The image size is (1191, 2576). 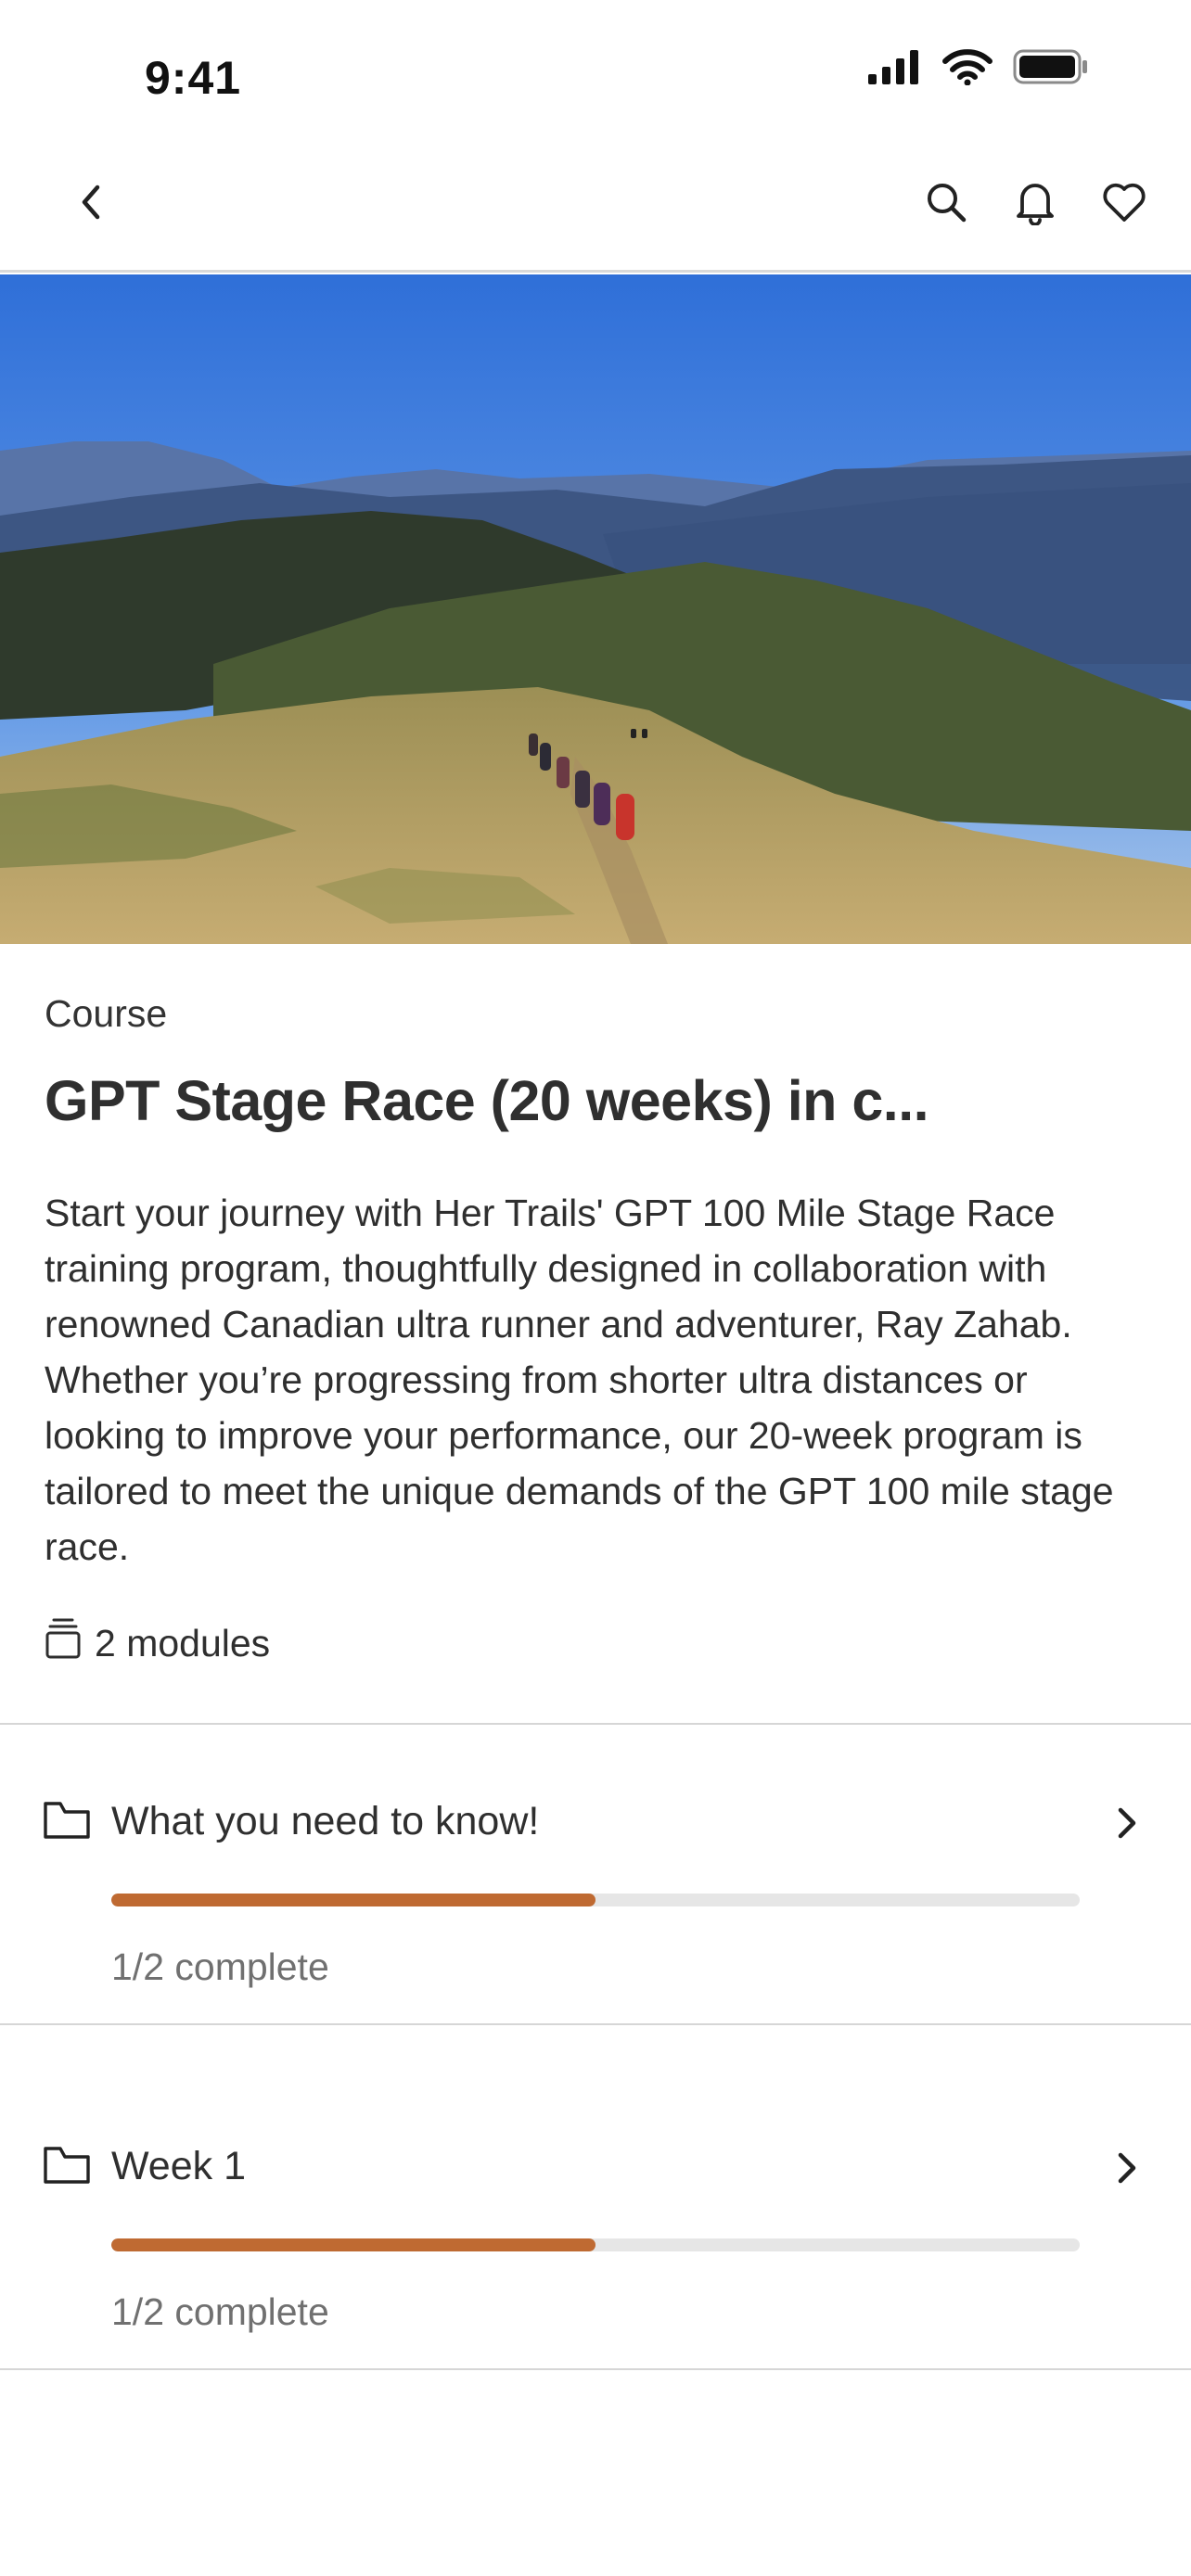 What do you see at coordinates (178, 2166) in the screenshot?
I see `module-title: Week 1` at bounding box center [178, 2166].